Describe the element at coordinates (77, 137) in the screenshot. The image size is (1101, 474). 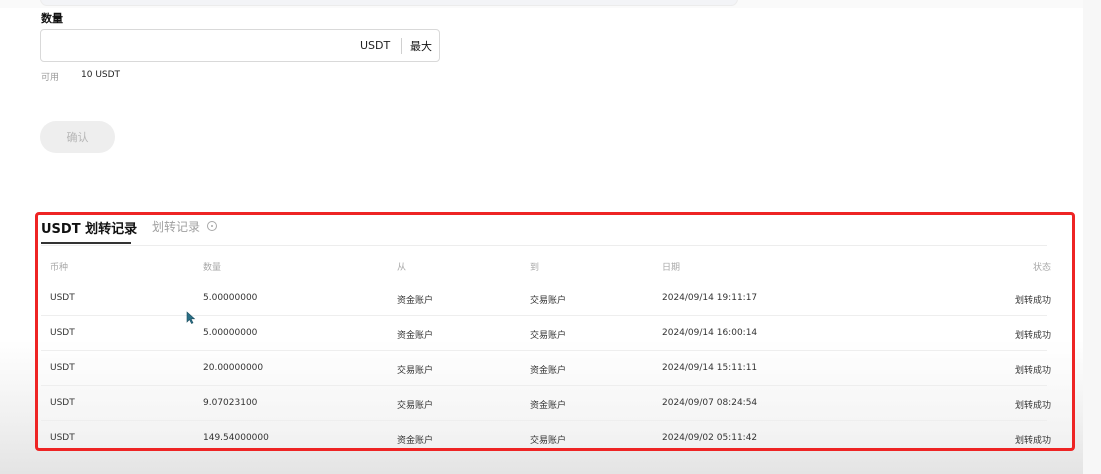
I see `confirm-button: 确认` at that location.